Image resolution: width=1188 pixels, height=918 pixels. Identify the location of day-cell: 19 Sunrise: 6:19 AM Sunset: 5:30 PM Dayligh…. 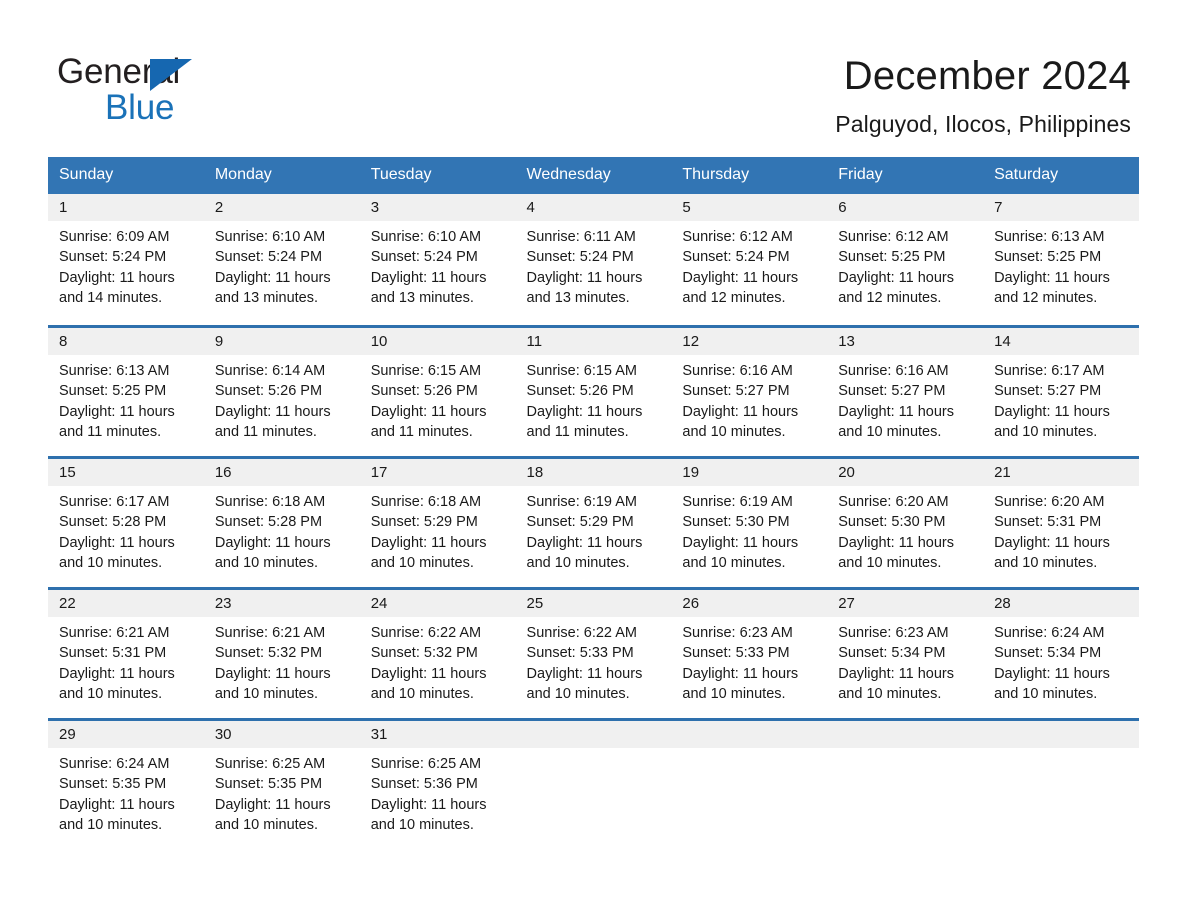
(749, 521).